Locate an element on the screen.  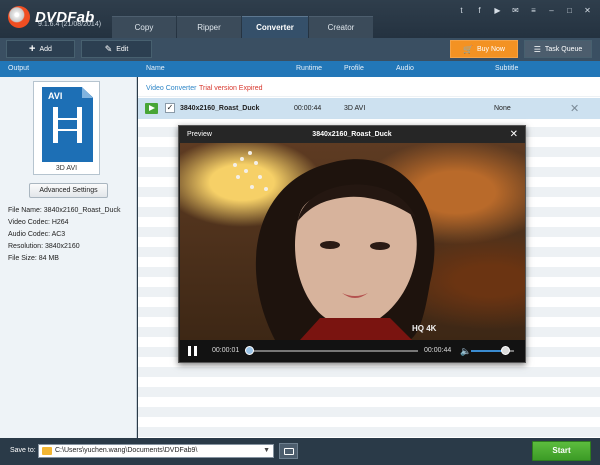
task-queue-label: Task Queue is located at coordinates (563, 49).